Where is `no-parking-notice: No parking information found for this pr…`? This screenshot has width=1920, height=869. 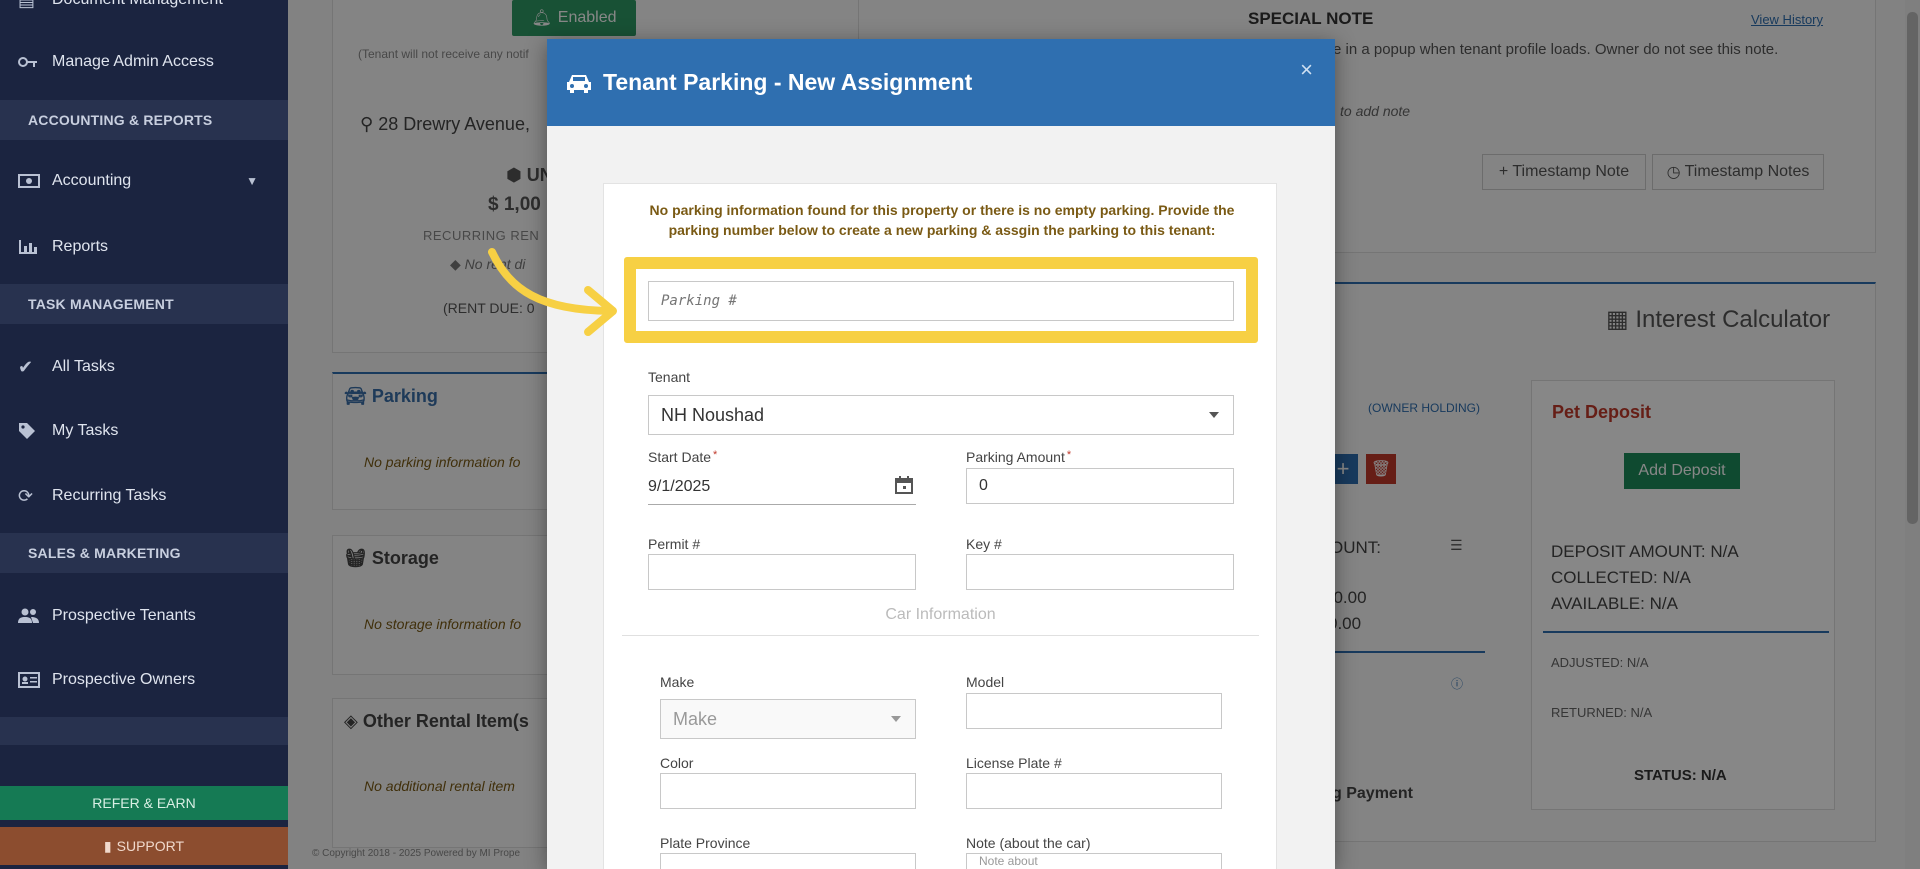 no-parking-notice: No parking information found for this pr… is located at coordinates (942, 220).